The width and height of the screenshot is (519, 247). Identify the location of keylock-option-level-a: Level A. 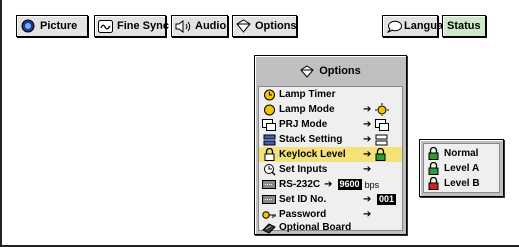
(461, 168).